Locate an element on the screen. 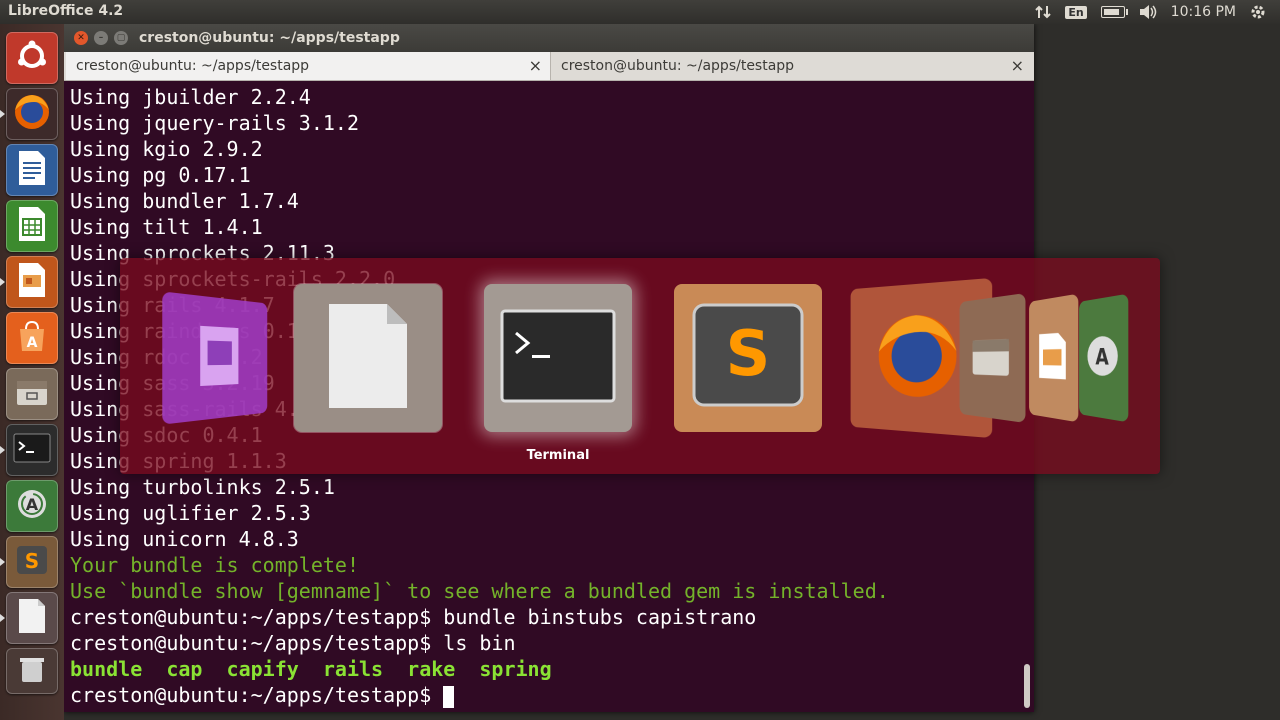 The height and width of the screenshot is (720, 1280). terminal-line: Your bundle is complete! is located at coordinates (214, 565).